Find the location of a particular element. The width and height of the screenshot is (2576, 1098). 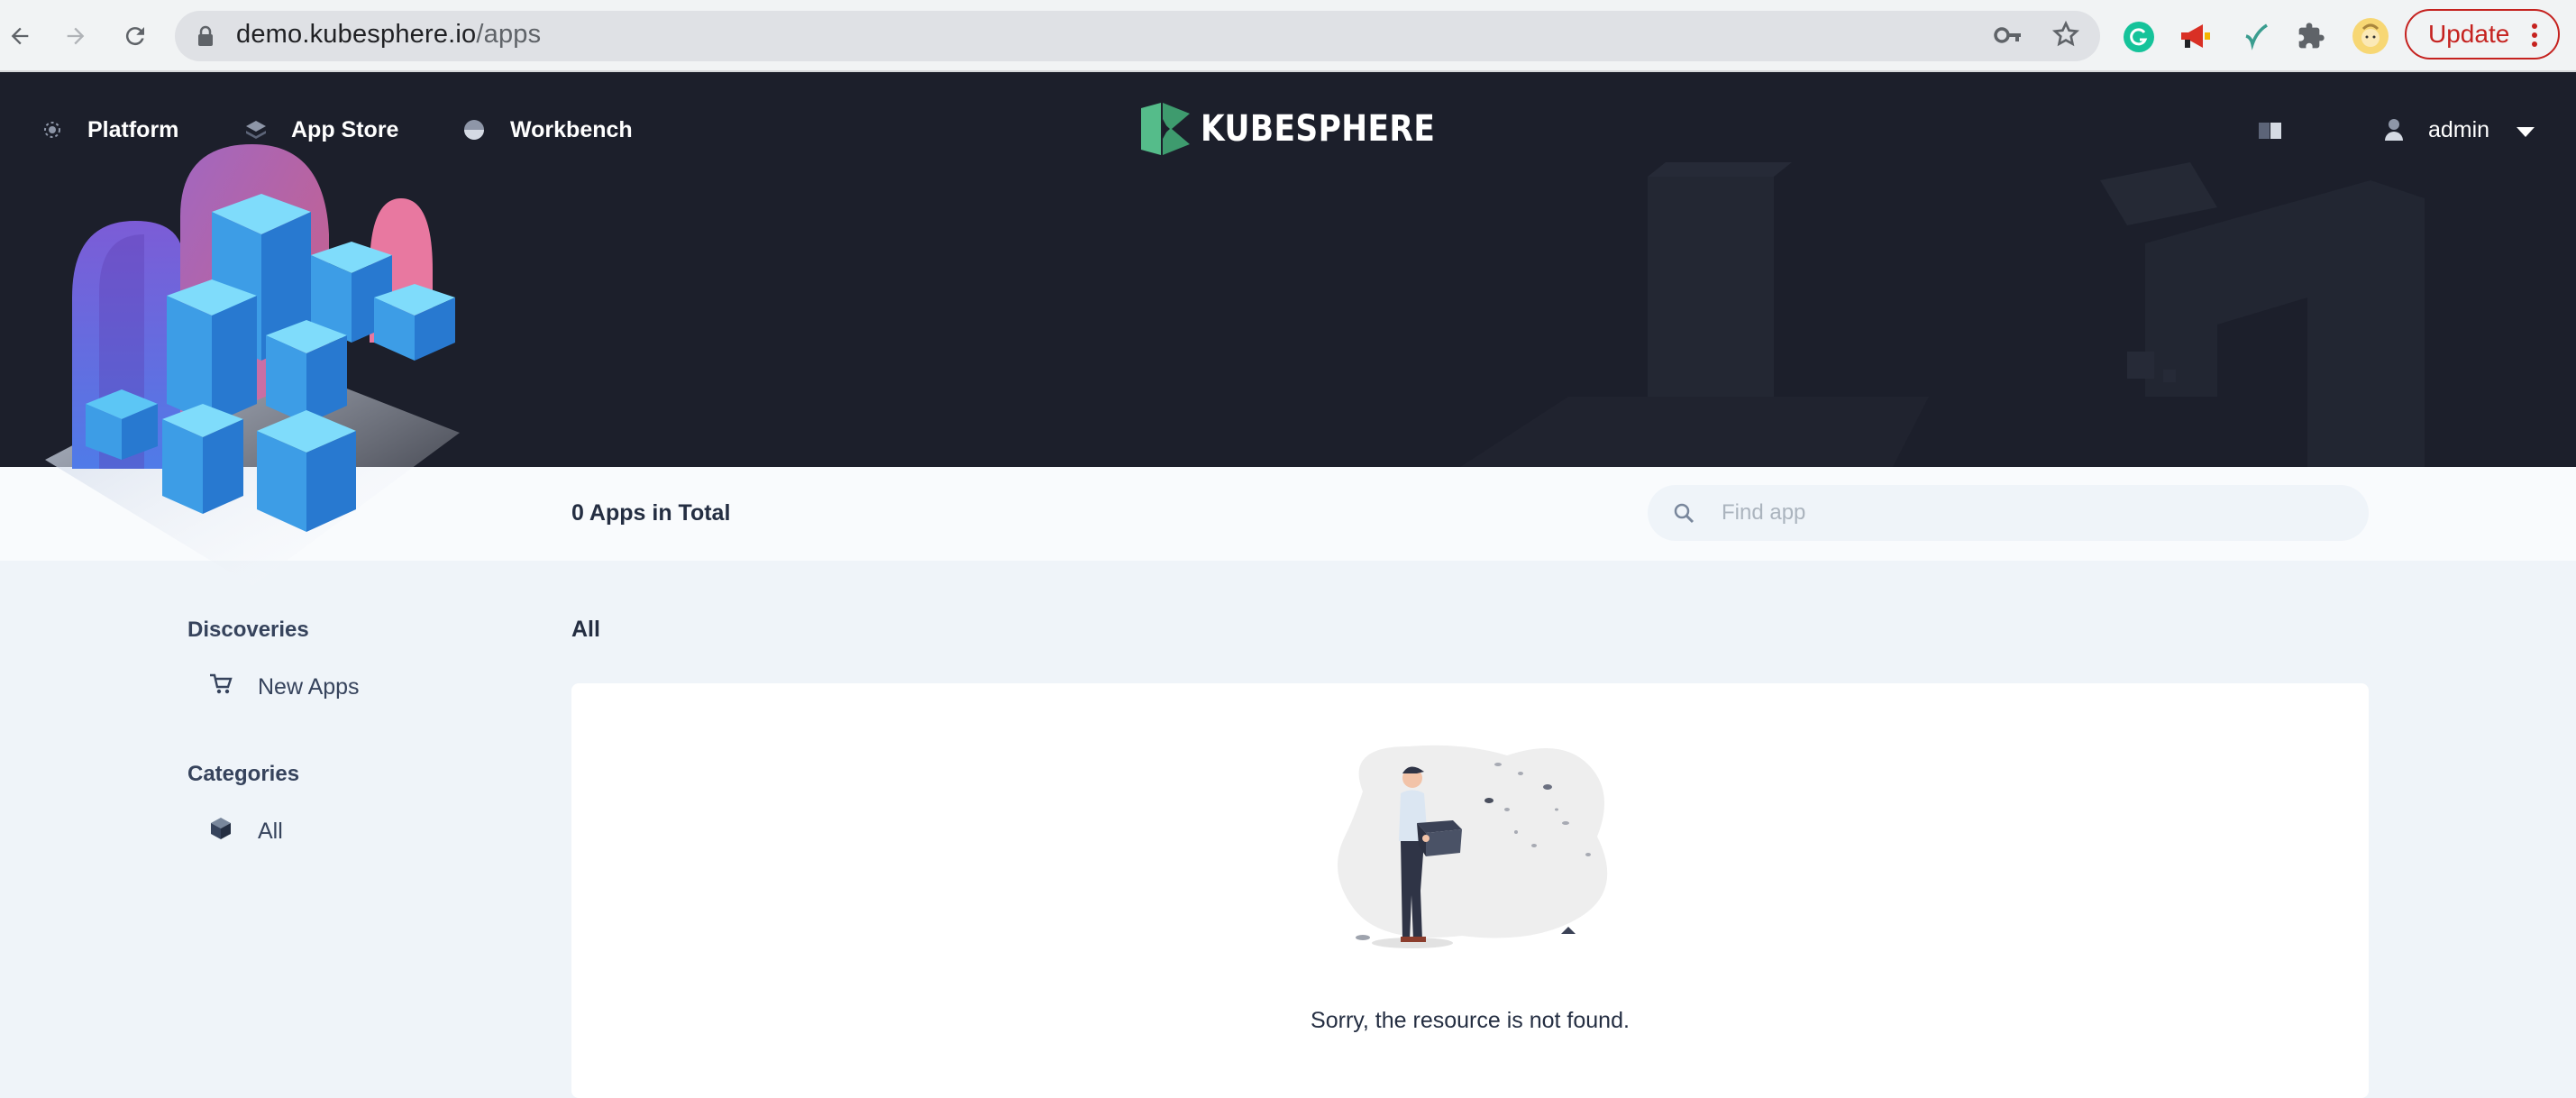

kubesphere-logo: KUBESPHERE is located at coordinates (1307, 129).